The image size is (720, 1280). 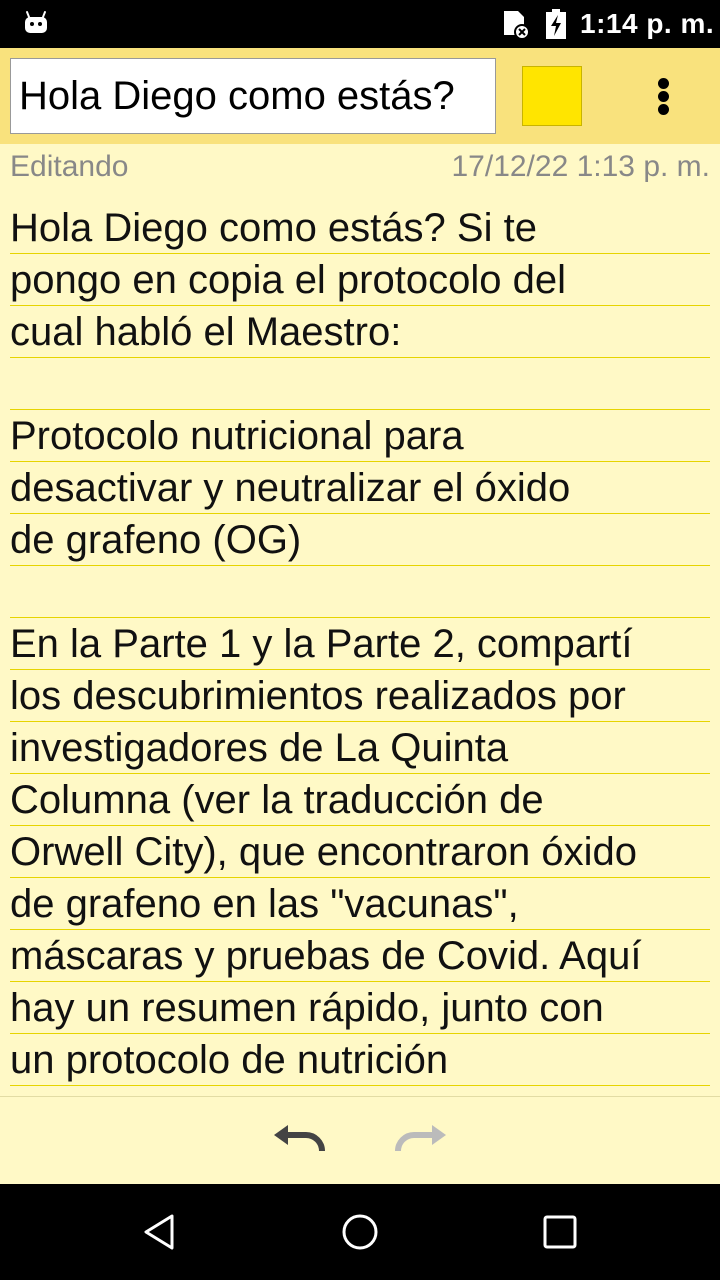 What do you see at coordinates (517, 25) in the screenshot?
I see `sd-card-error-icon` at bounding box center [517, 25].